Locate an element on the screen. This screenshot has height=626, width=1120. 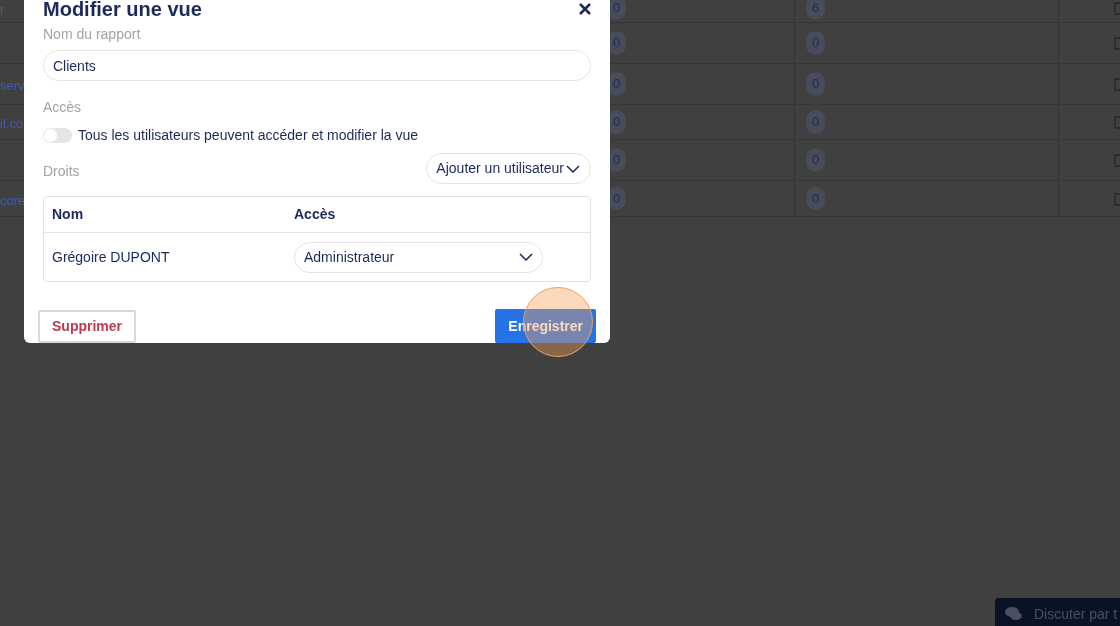
table-cell-text: serv is located at coordinates (12, 86).